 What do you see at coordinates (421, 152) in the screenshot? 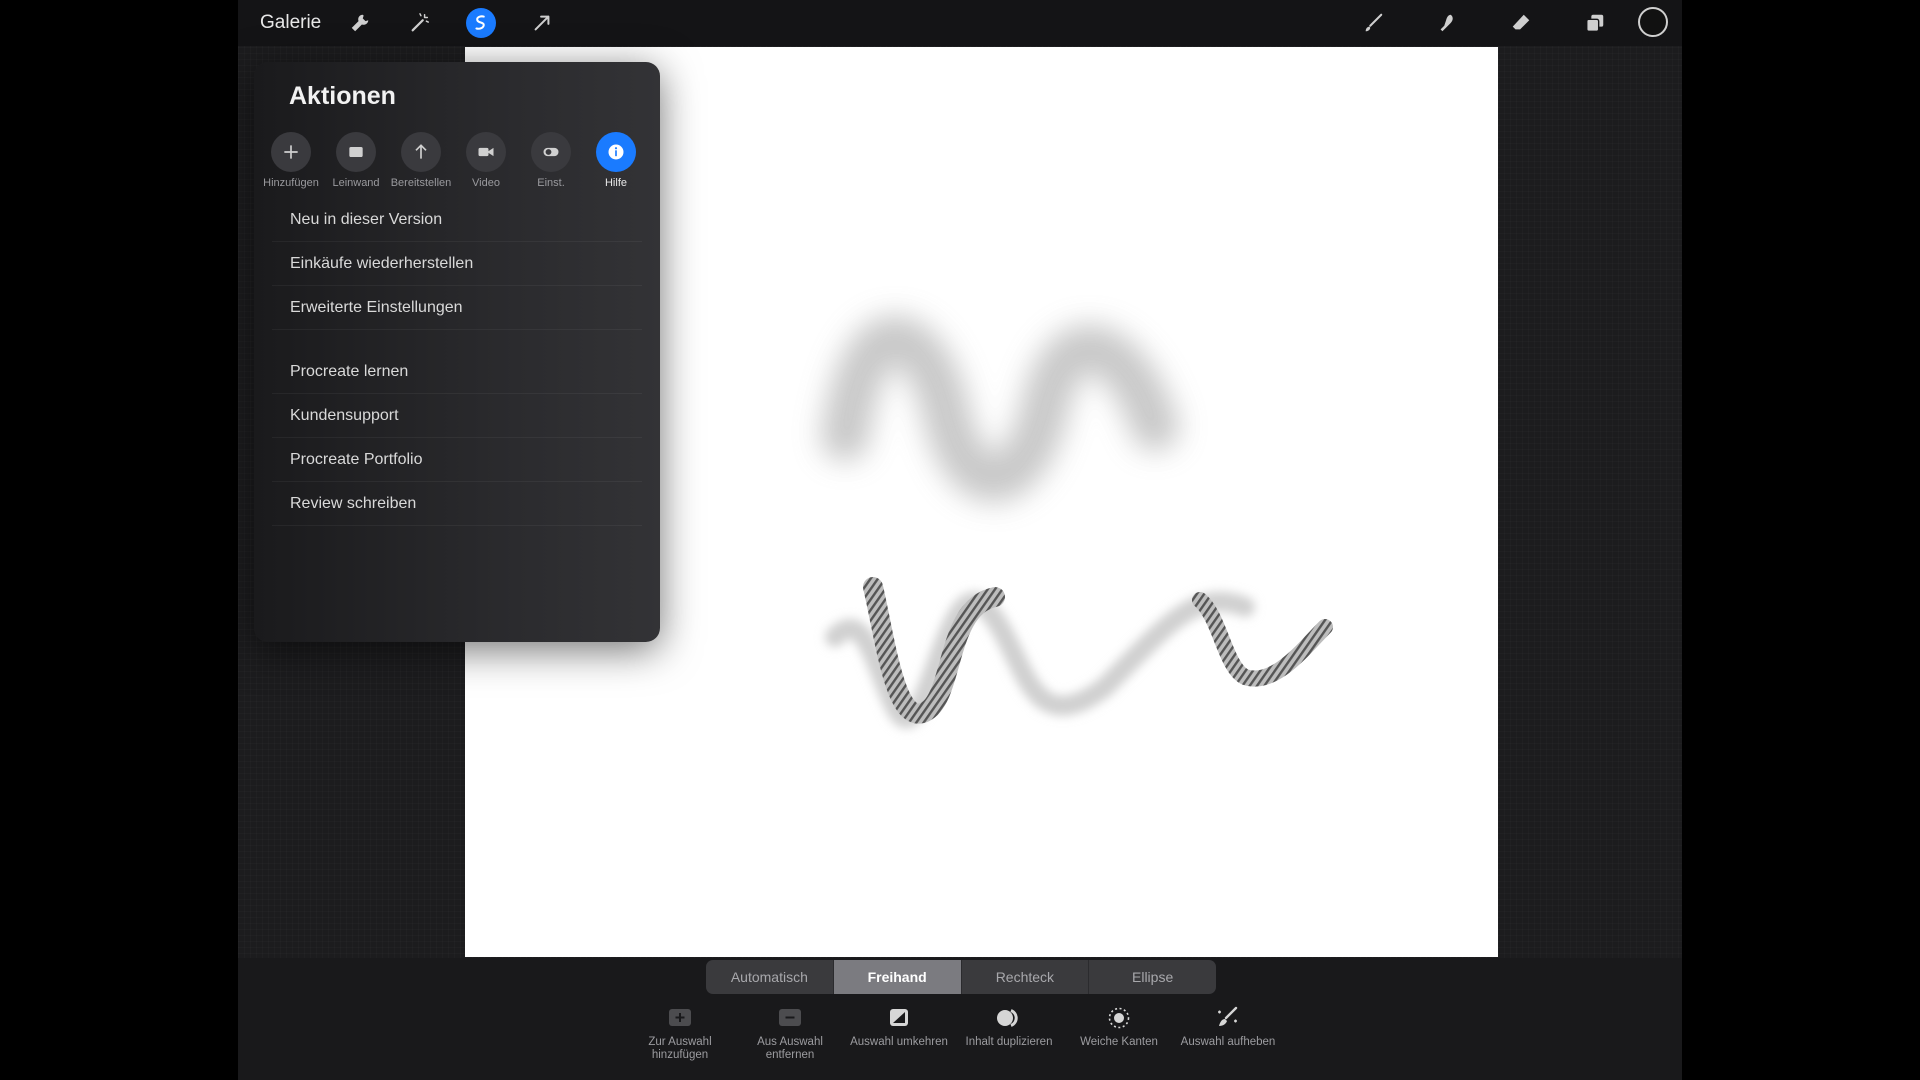
I see `share-arrow-icon` at bounding box center [421, 152].